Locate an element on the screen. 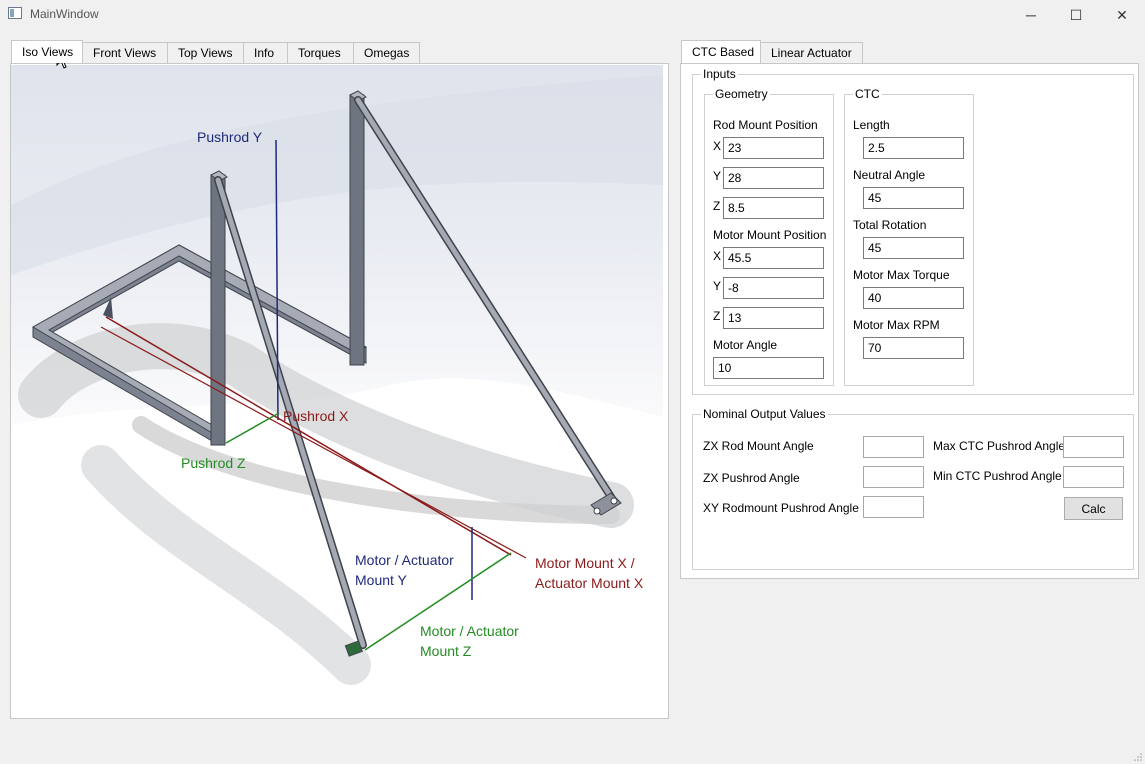  rod-mount-x-input is located at coordinates (773, 148).